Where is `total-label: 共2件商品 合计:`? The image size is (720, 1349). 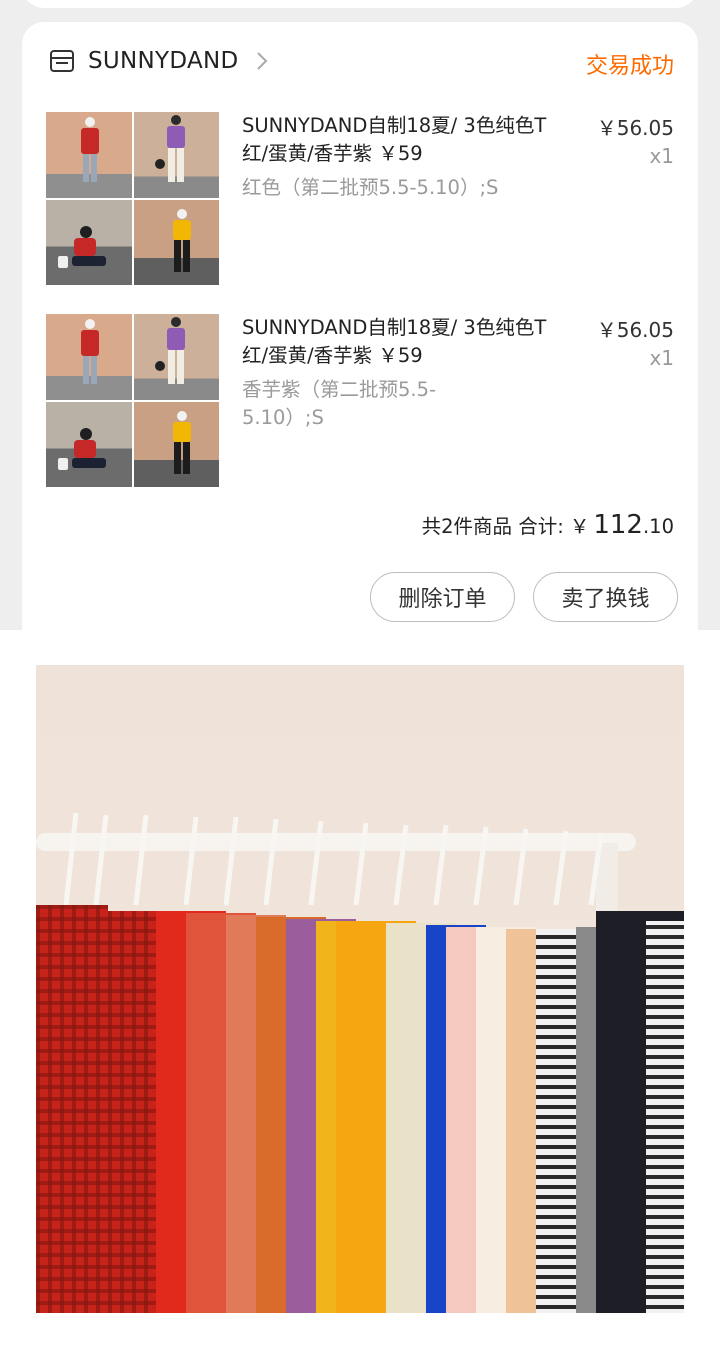
total-label: 共2件商品 合计: is located at coordinates (492, 526).